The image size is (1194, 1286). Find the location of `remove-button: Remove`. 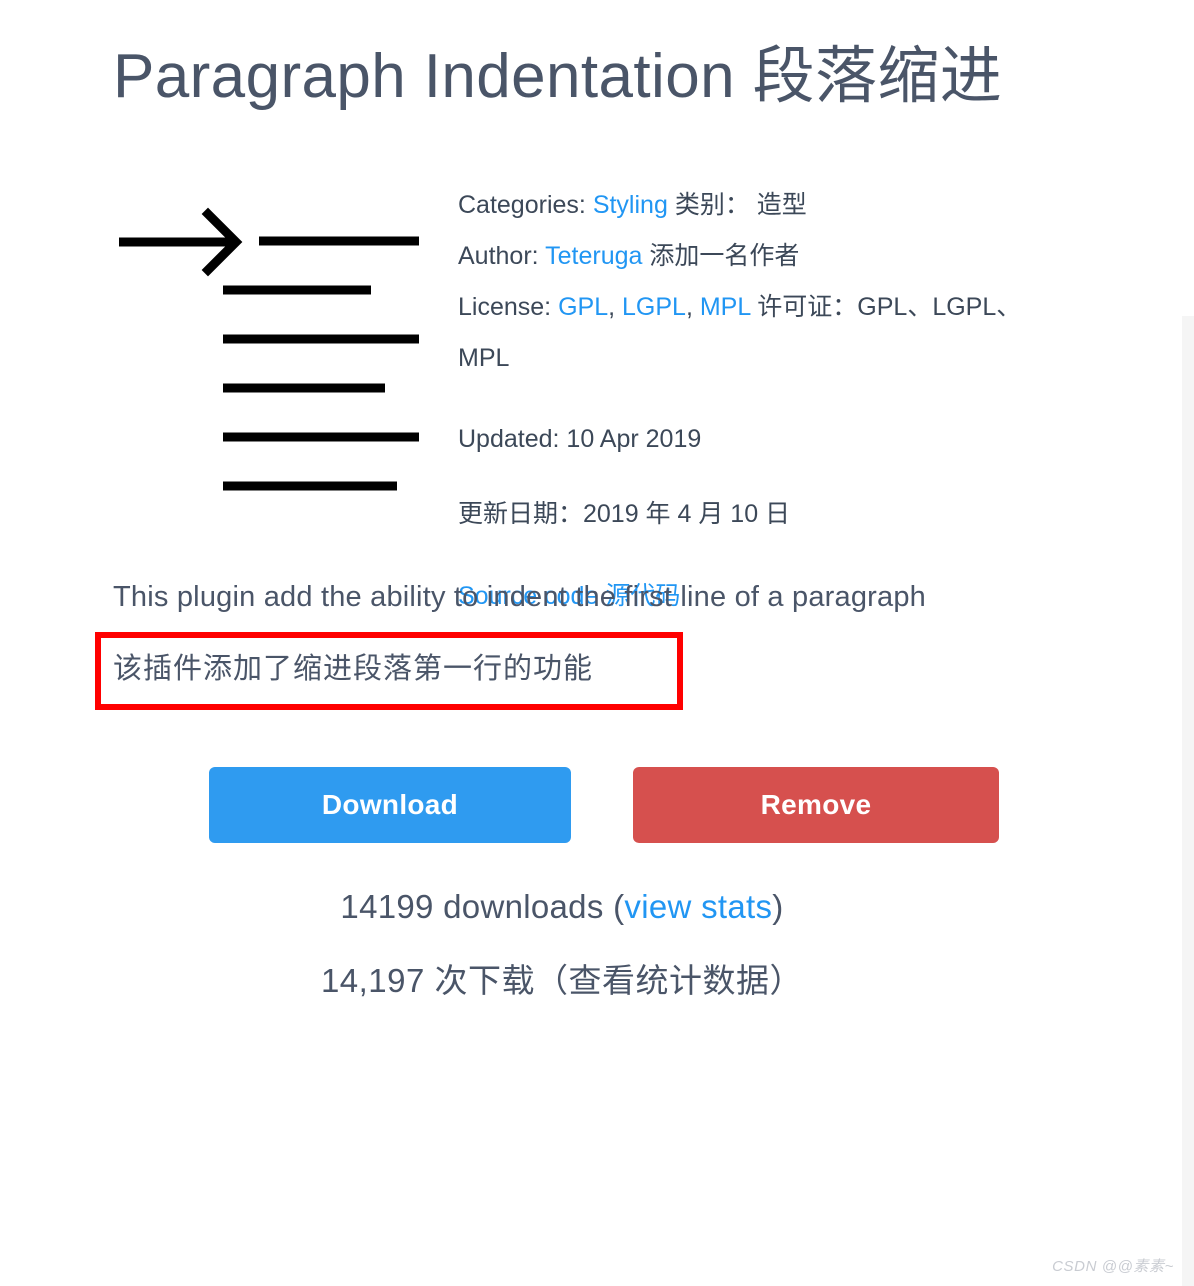

remove-button: Remove is located at coordinates (816, 805).